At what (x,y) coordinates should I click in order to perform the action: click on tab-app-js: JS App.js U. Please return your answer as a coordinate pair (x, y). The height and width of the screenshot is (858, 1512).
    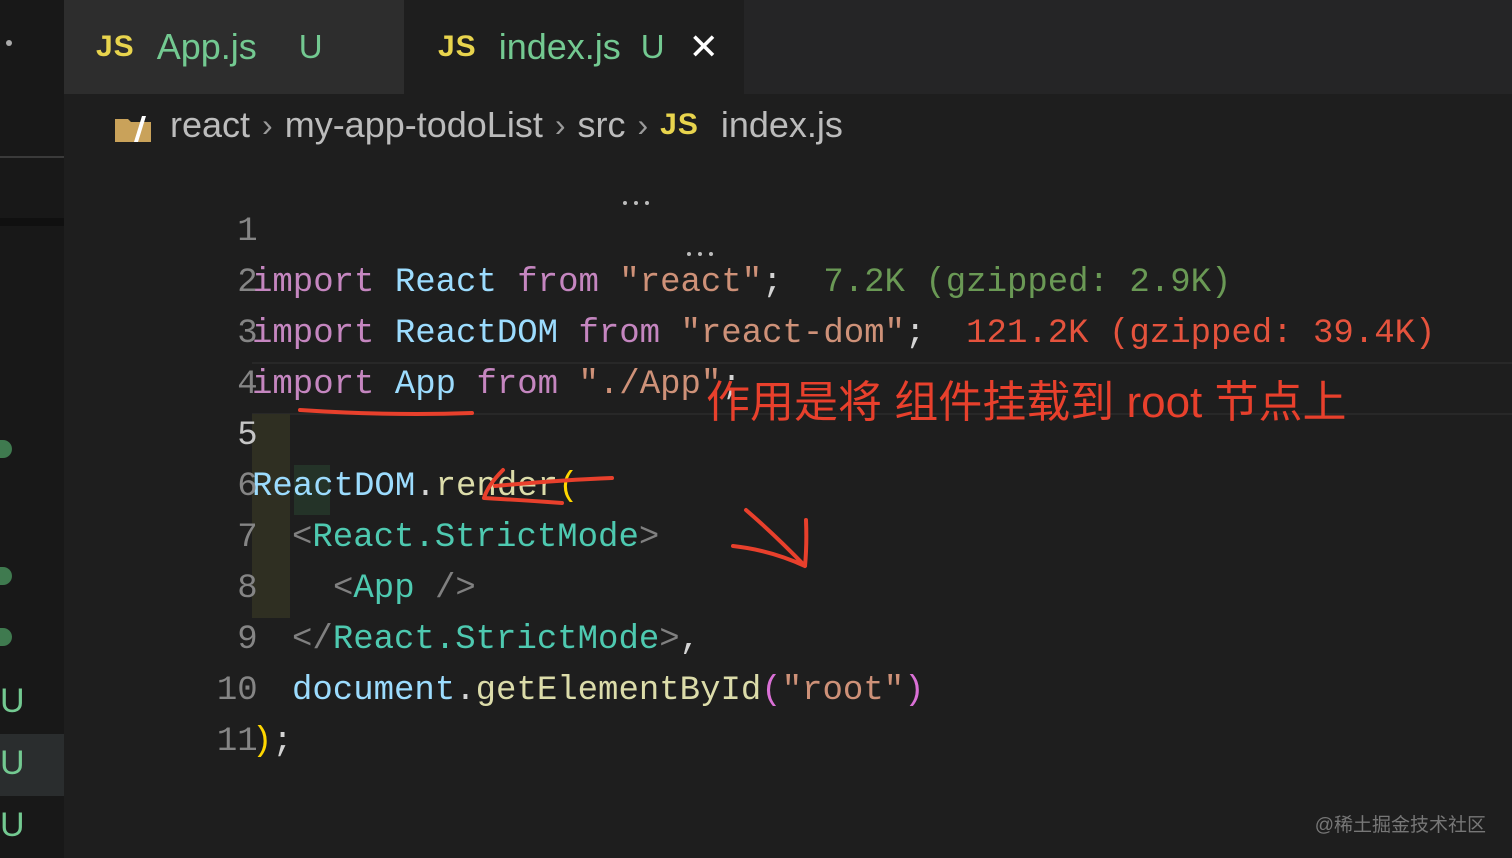
    Looking at the image, I should click on (234, 47).